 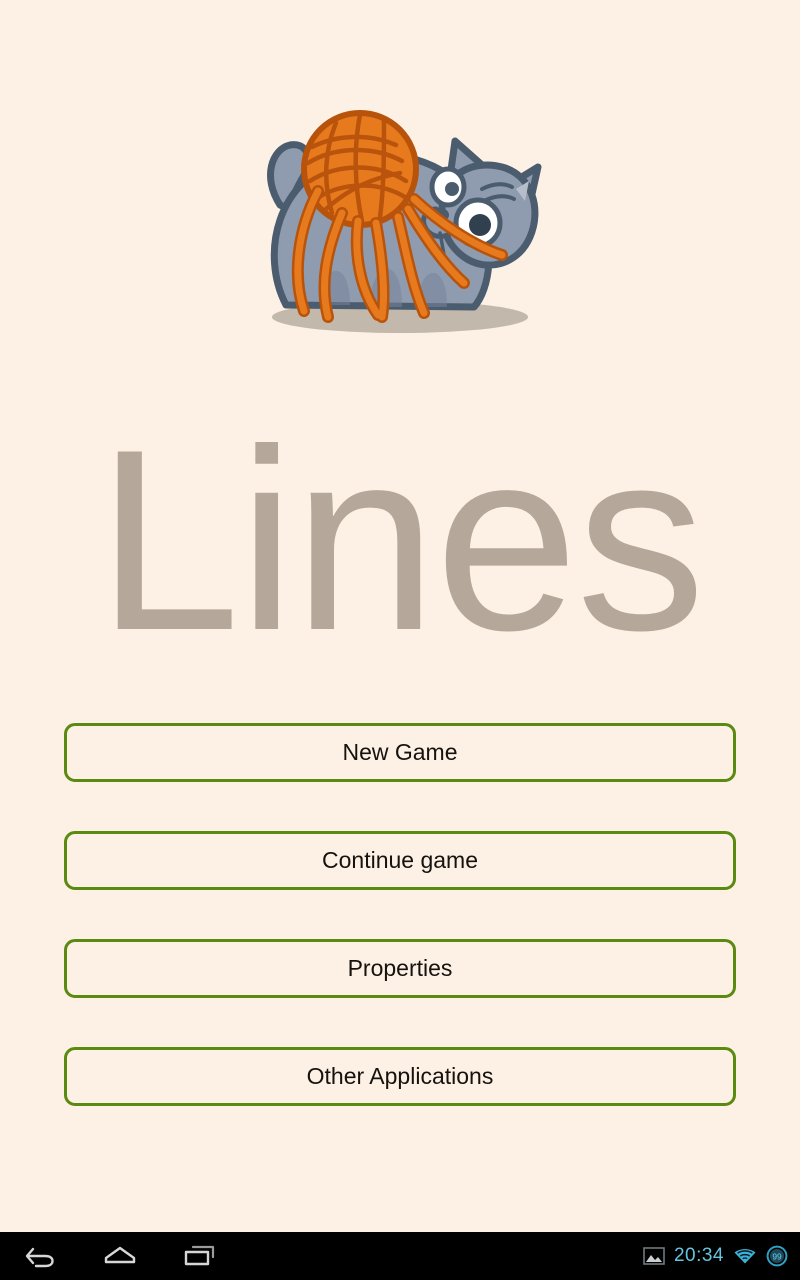 I want to click on home-icon, so click(x=120, y=1255).